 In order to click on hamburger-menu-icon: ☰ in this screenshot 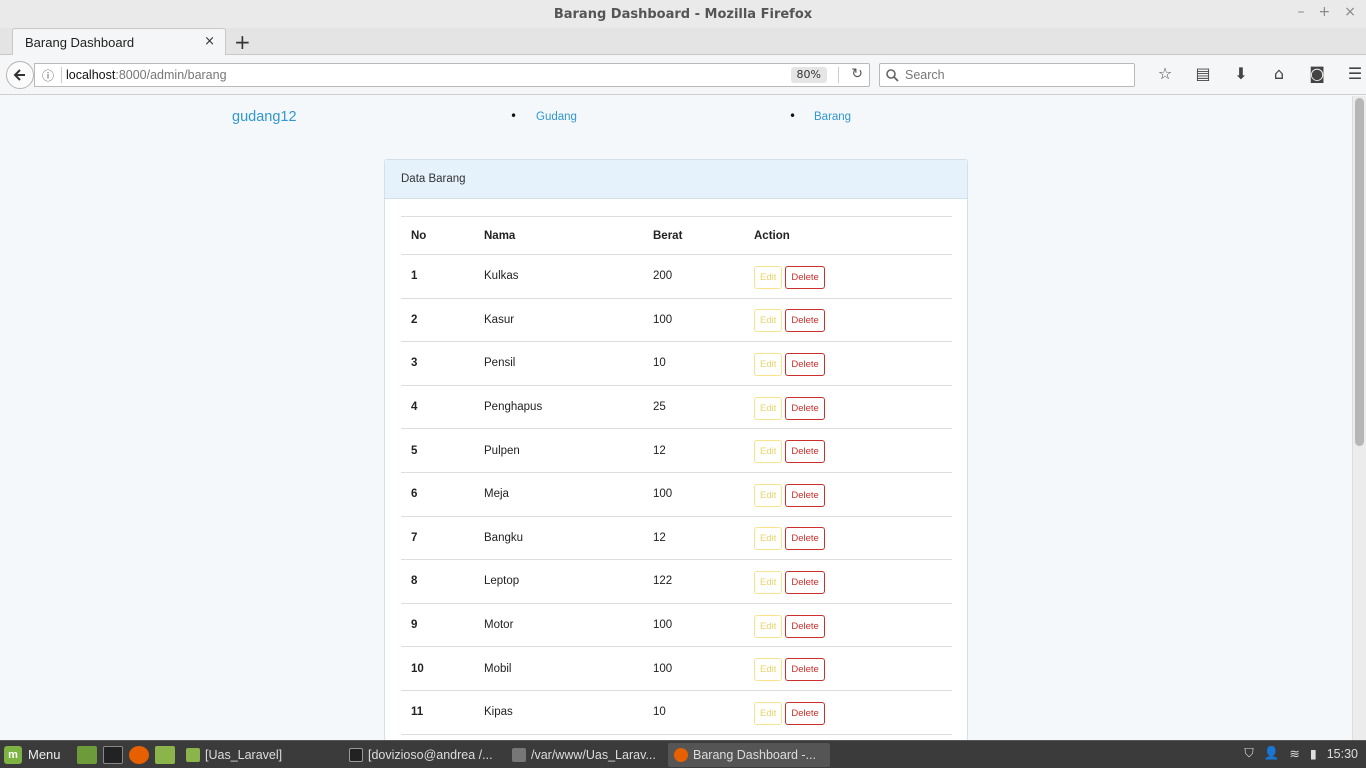, I will do `click(1351, 73)`.